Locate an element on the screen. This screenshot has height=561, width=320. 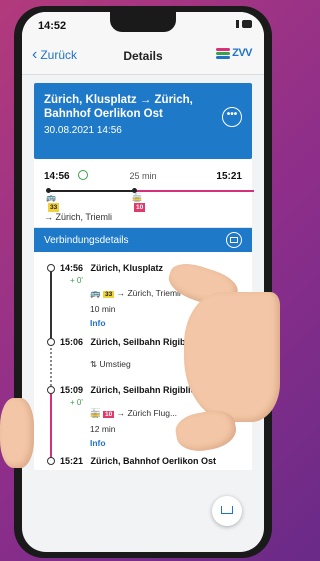
more-options-button: ••• is located at coordinates (232, 117).